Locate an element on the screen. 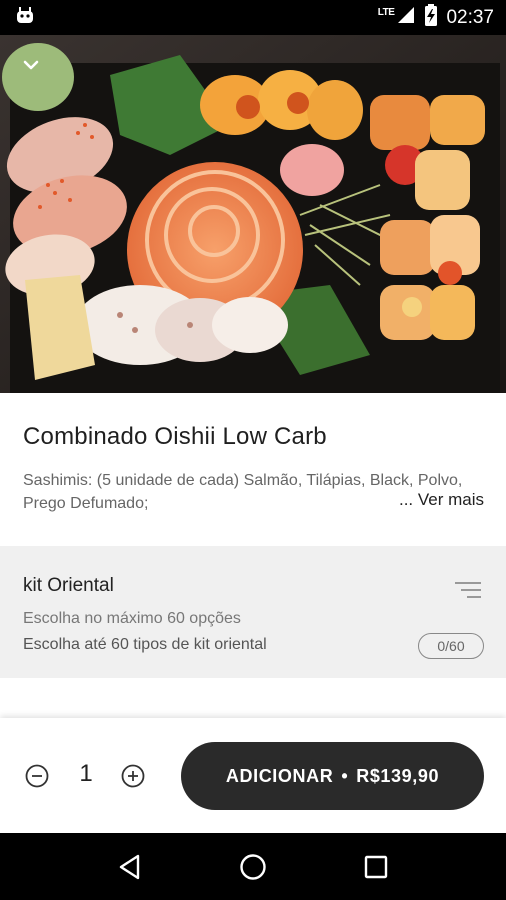 This screenshot has width=506, height=900. add-to-cart-bar: 1 ADICIONAR • R$139,90 is located at coordinates (253, 775).